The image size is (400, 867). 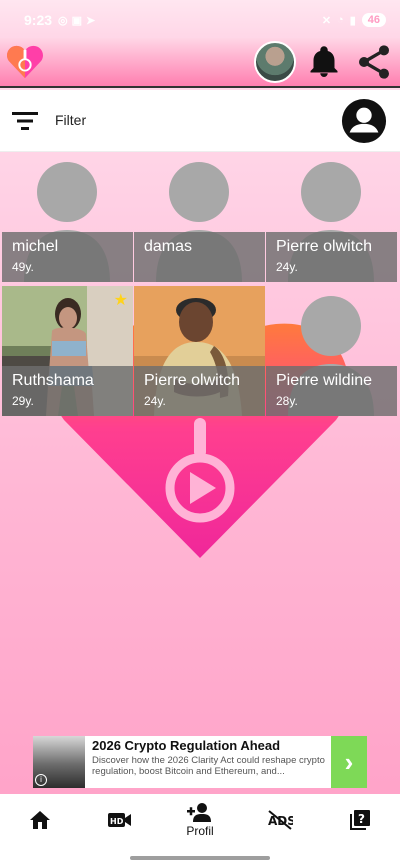 I want to click on profile-name: Ruthshama, so click(x=53, y=380).